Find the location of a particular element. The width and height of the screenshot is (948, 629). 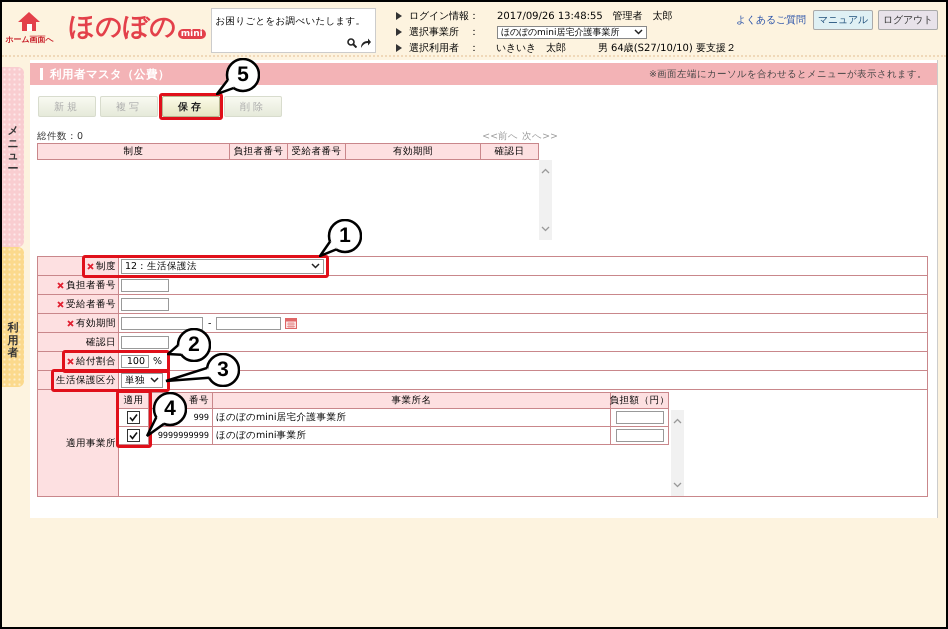

table-cell: ほのぼのmini事業所 is located at coordinates (412, 436).